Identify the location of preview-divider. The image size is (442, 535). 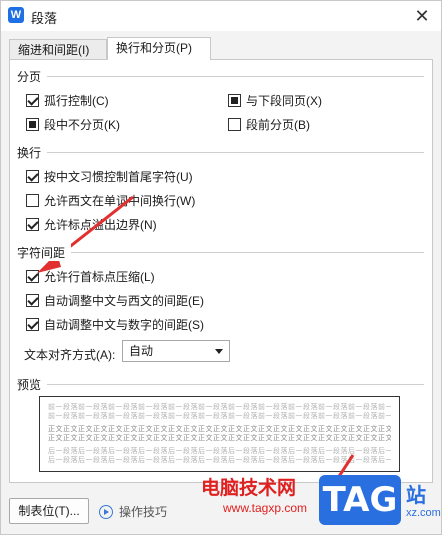
(220, 384).